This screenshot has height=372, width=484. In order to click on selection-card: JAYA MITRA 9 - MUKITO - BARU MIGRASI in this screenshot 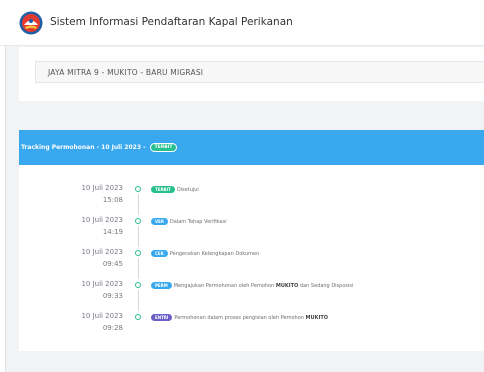, I will do `click(251, 74)`.